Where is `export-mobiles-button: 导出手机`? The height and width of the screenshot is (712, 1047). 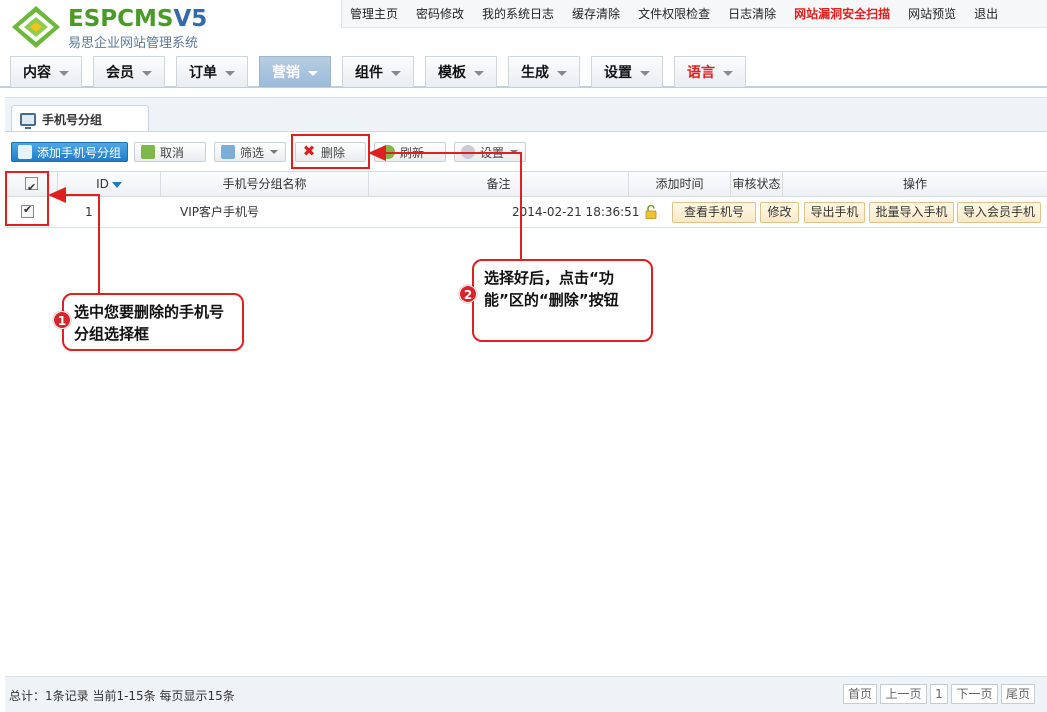 export-mobiles-button: 导出手机 is located at coordinates (834, 212).